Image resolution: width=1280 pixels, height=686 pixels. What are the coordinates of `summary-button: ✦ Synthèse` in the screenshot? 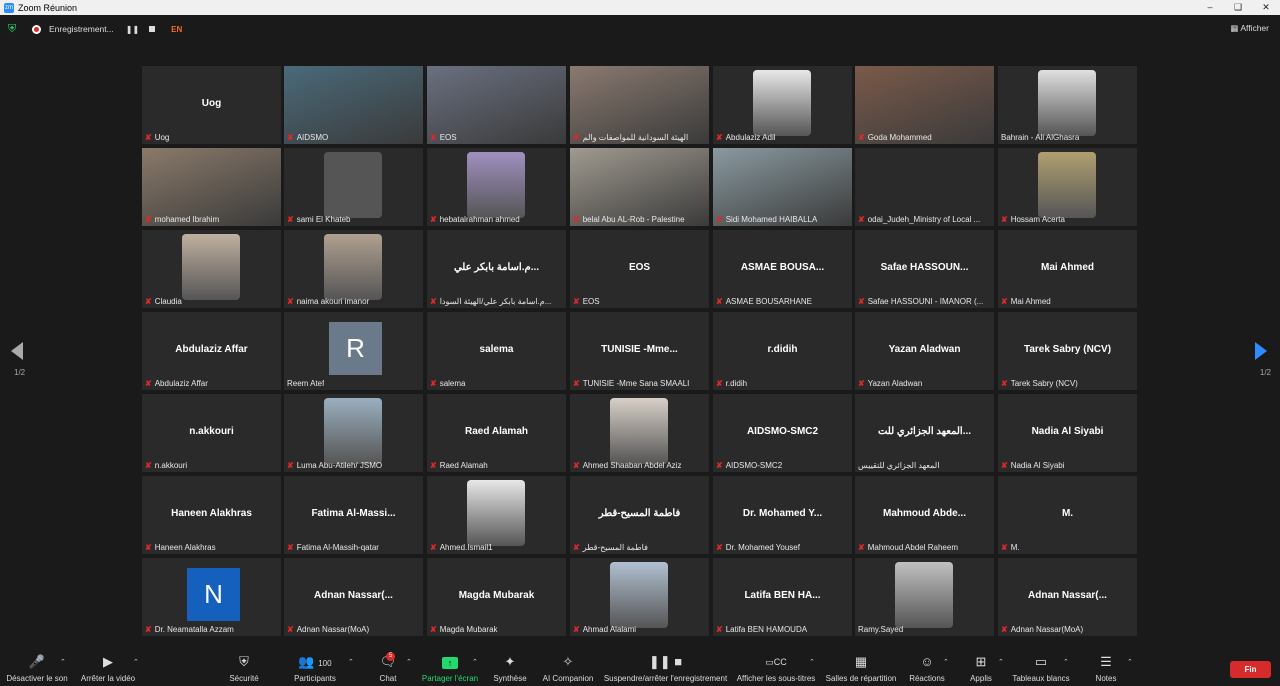 It's located at (510, 668).